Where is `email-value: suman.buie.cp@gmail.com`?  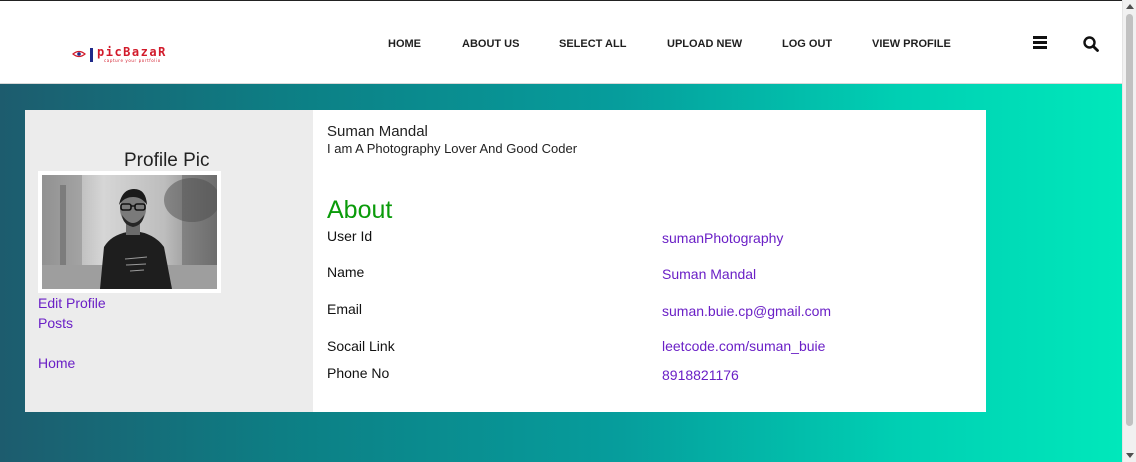 email-value: suman.buie.cp@gmail.com is located at coordinates (746, 311).